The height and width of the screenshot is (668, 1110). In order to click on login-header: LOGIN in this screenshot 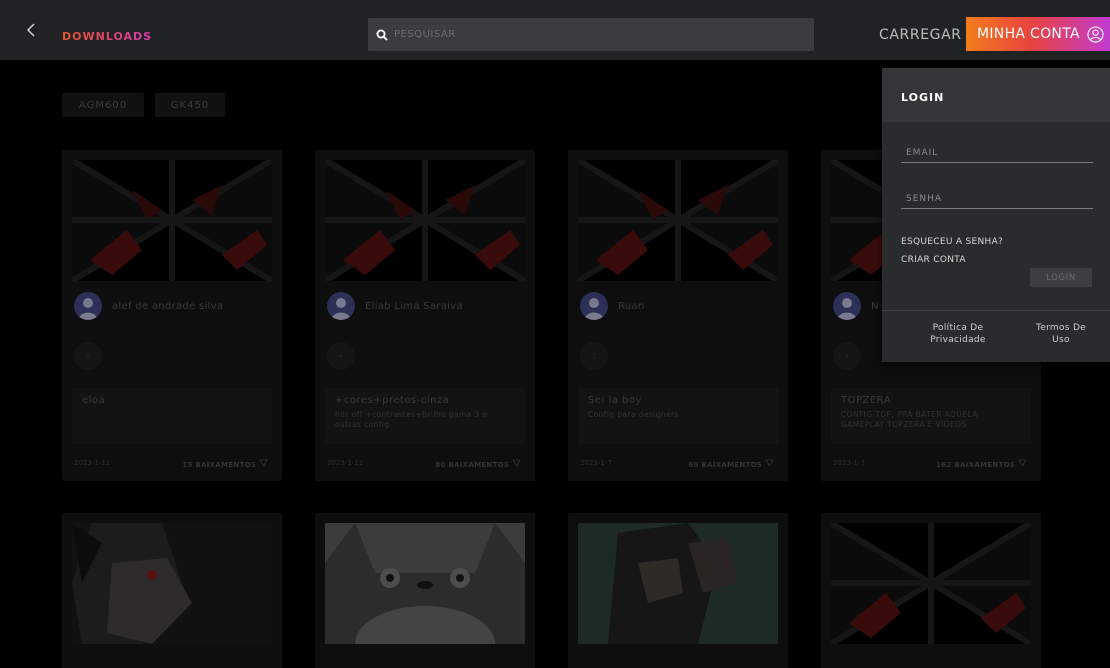, I will do `click(996, 95)`.